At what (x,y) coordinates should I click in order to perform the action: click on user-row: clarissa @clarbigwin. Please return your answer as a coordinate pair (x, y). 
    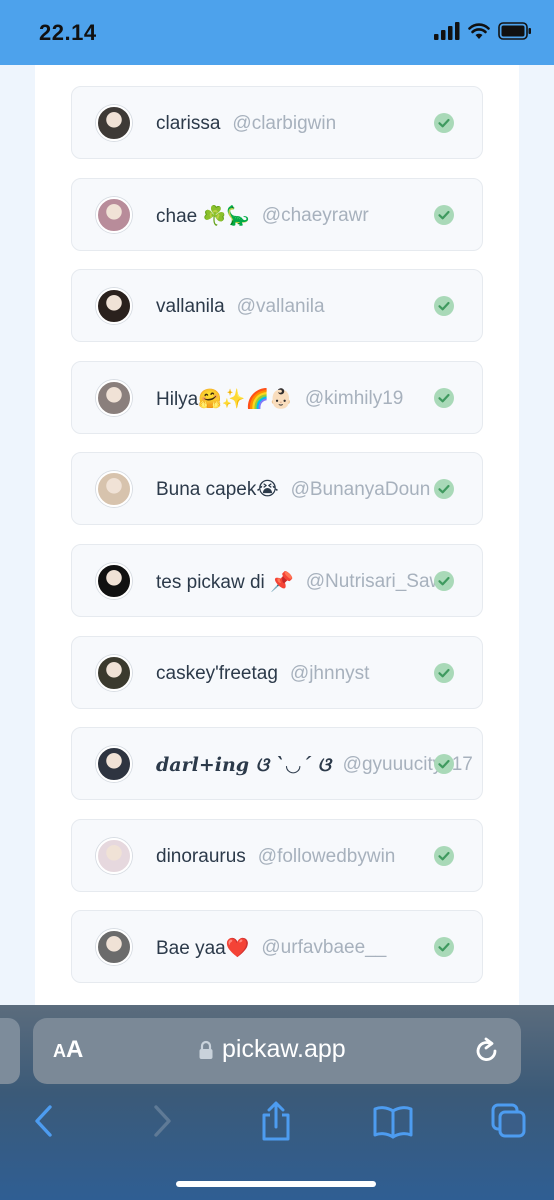
    Looking at the image, I should click on (277, 122).